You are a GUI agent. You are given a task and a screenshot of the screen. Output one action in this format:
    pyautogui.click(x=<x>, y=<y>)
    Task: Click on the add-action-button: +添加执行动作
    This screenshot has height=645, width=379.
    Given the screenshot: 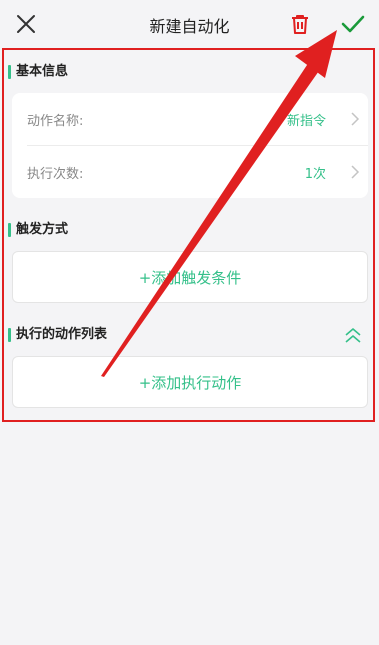 What is the action you would take?
    pyautogui.click(x=190, y=382)
    